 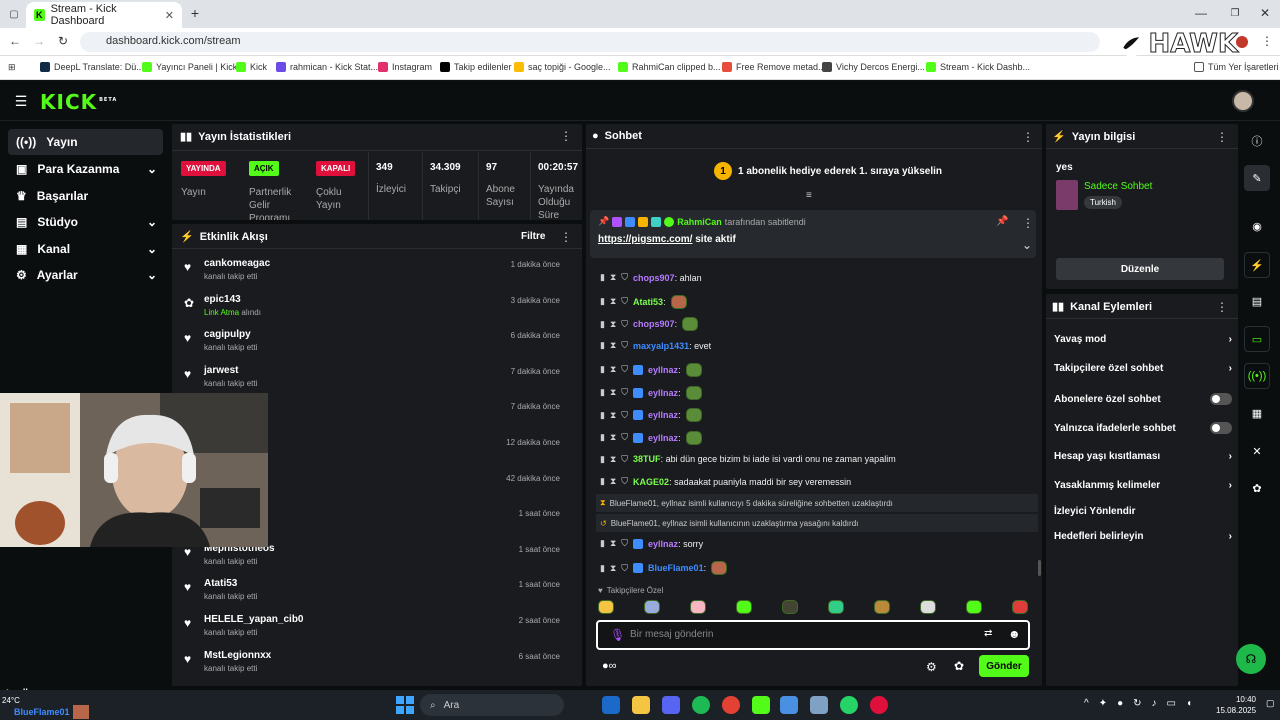 What do you see at coordinates (1143, 339) in the screenshot?
I see `action-slow-mode: Yavaş mod ›` at bounding box center [1143, 339].